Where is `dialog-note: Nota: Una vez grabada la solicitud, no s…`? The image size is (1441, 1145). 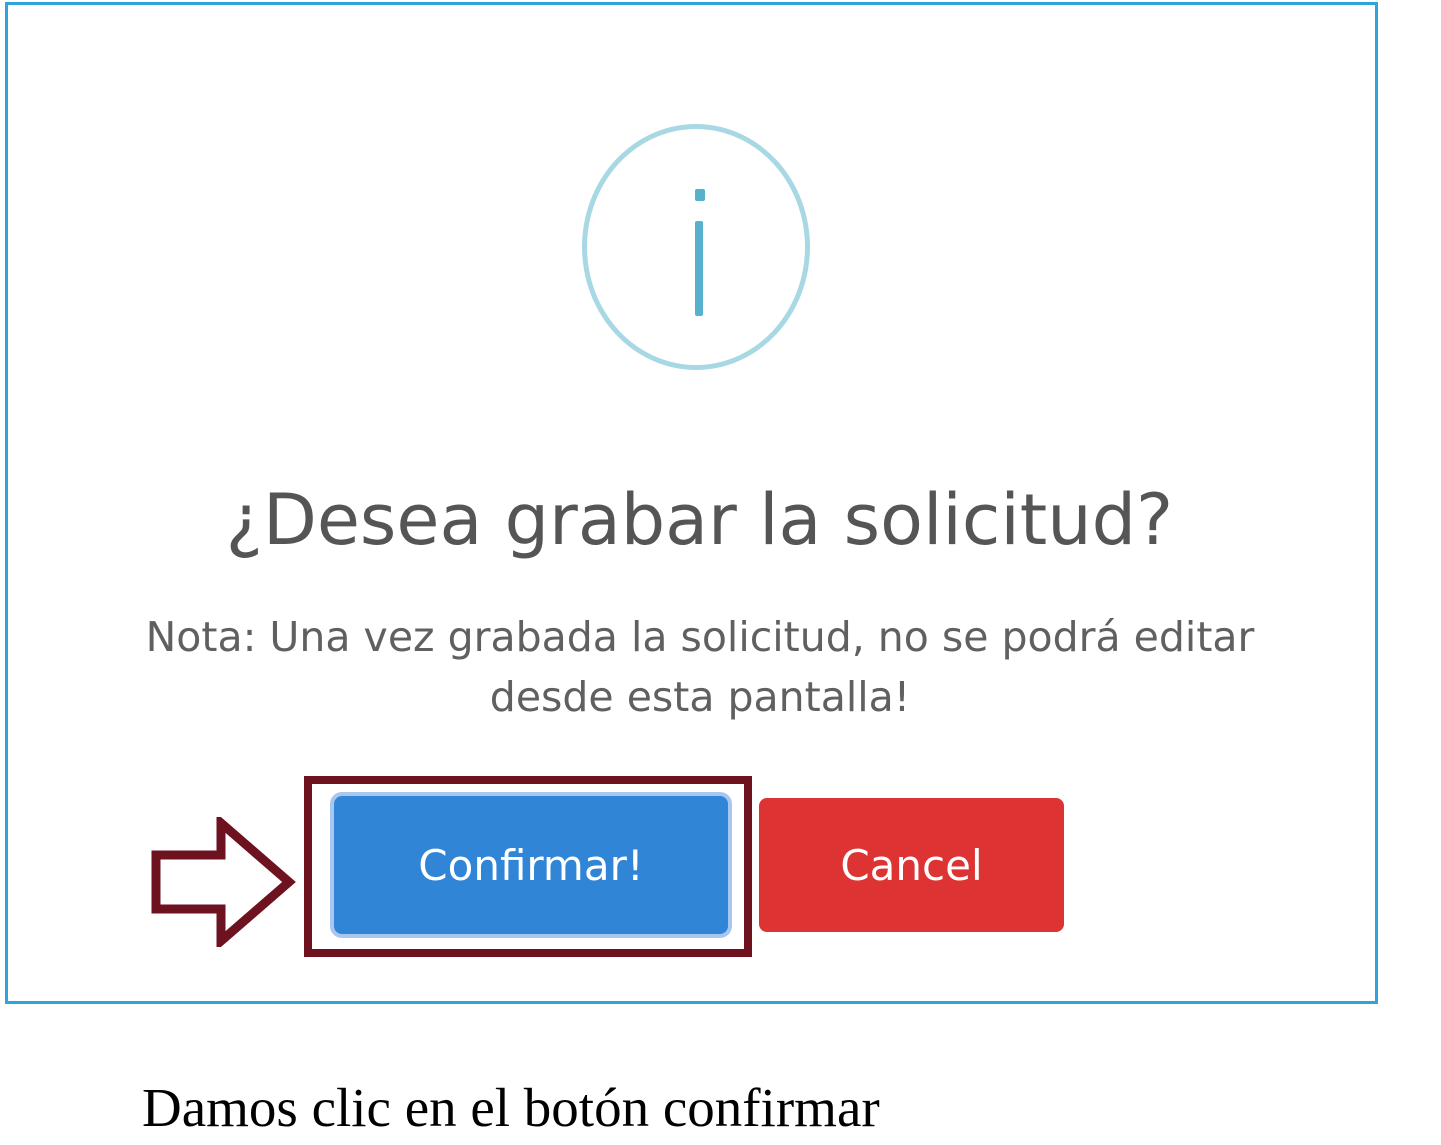
dialog-note: Nota: Una vez grabada la solicitud, no s… is located at coordinates (700, 667).